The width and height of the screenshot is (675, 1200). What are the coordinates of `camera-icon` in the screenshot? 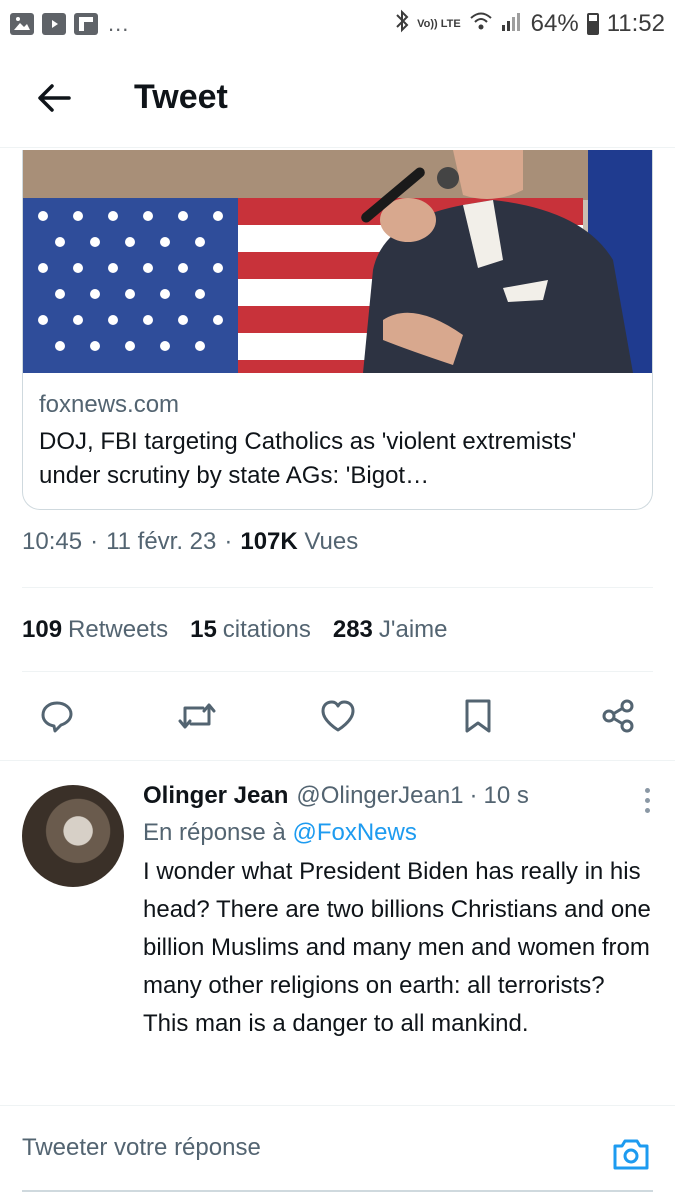 It's located at (631, 1154).